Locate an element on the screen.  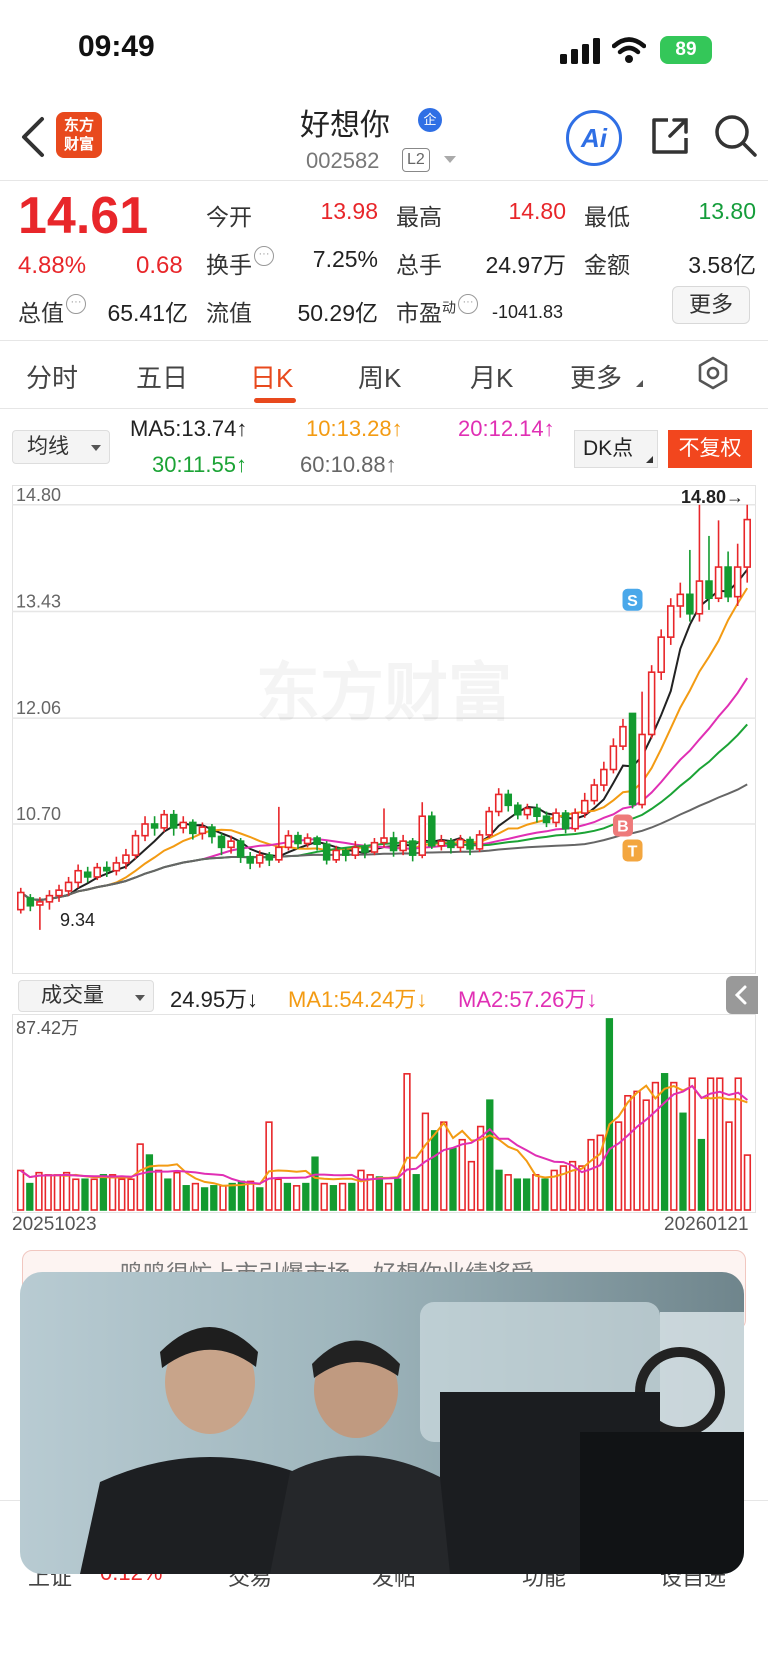
amount-value: 3.58亿 is located at coordinates (722, 265).